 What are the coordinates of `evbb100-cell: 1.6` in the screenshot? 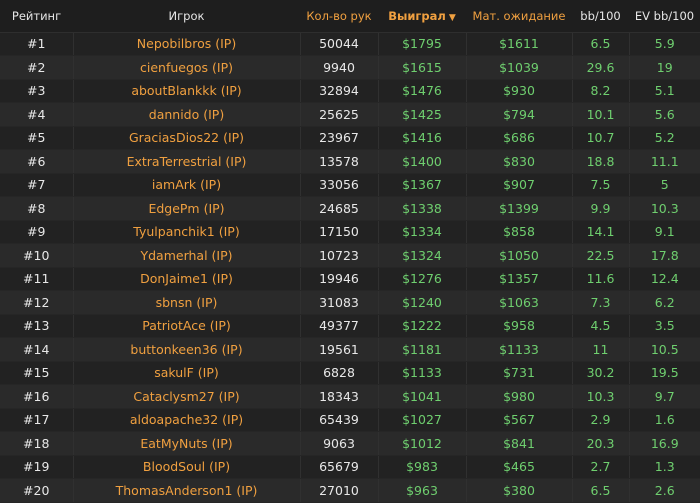 It's located at (664, 420).